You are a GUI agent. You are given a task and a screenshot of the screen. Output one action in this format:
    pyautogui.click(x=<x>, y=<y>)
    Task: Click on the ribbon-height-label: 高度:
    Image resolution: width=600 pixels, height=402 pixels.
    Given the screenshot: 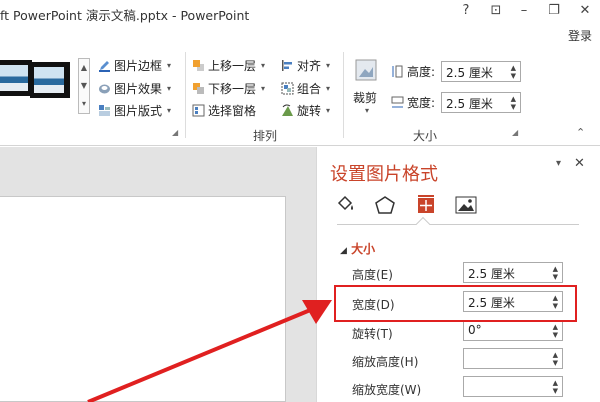 What is the action you would take?
    pyautogui.click(x=413, y=71)
    